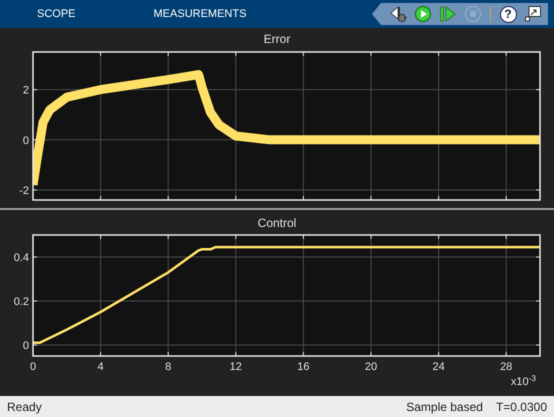 This screenshot has width=554, height=417. Describe the element at coordinates (21, 302) in the screenshot. I see `y-tick-label: 0.2` at that location.